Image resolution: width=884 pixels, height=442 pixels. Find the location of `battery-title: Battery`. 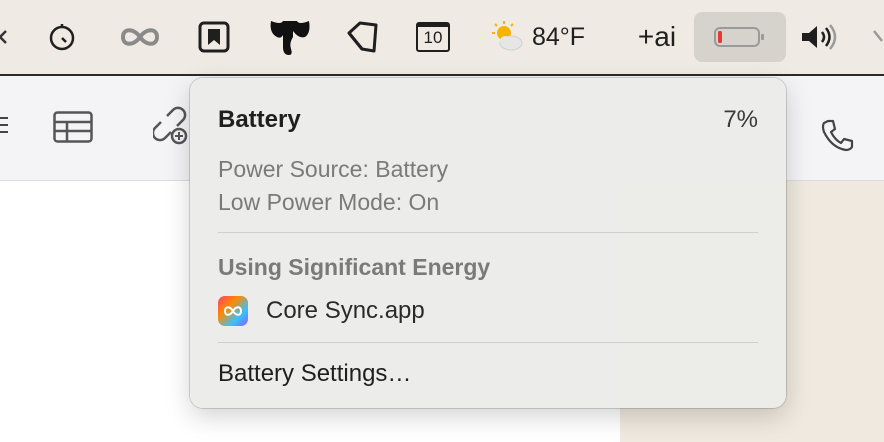

battery-title: Battery is located at coordinates (259, 119).